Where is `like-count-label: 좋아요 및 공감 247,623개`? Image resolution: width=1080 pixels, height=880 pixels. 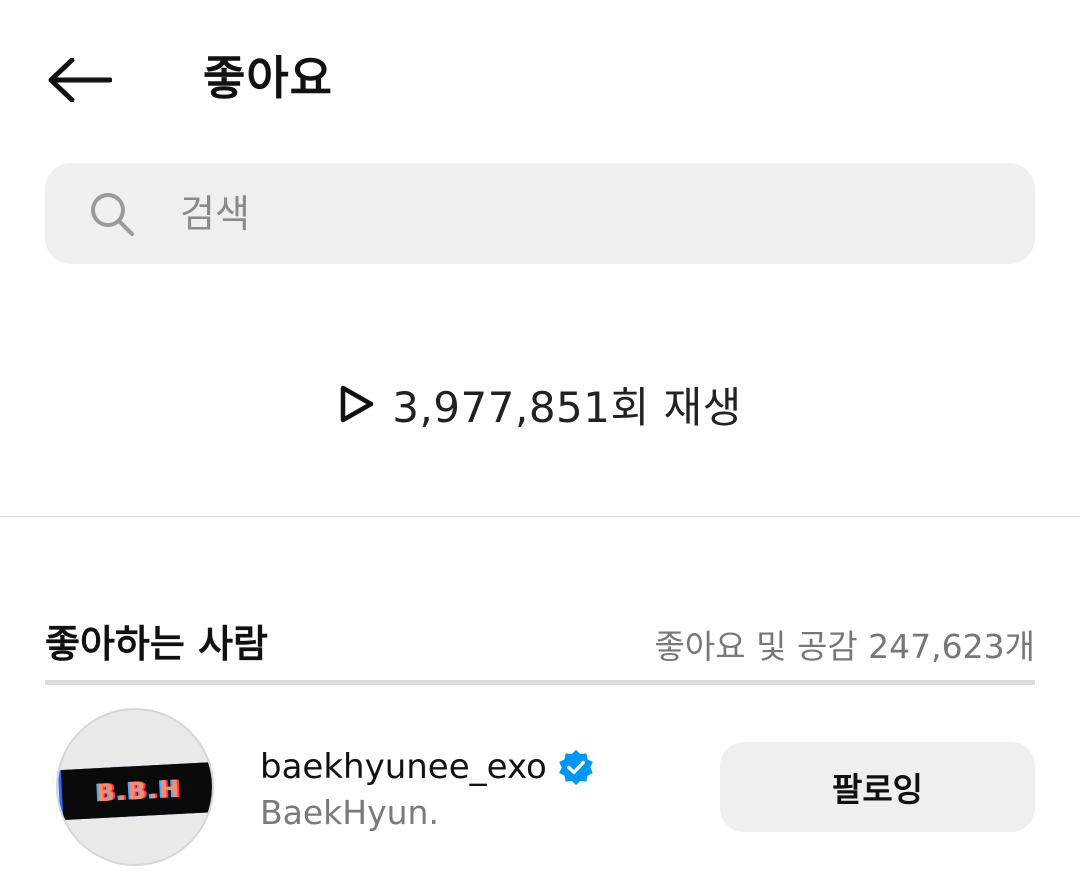 like-count-label: 좋아요 및 공감 247,623개 is located at coordinates (844, 646).